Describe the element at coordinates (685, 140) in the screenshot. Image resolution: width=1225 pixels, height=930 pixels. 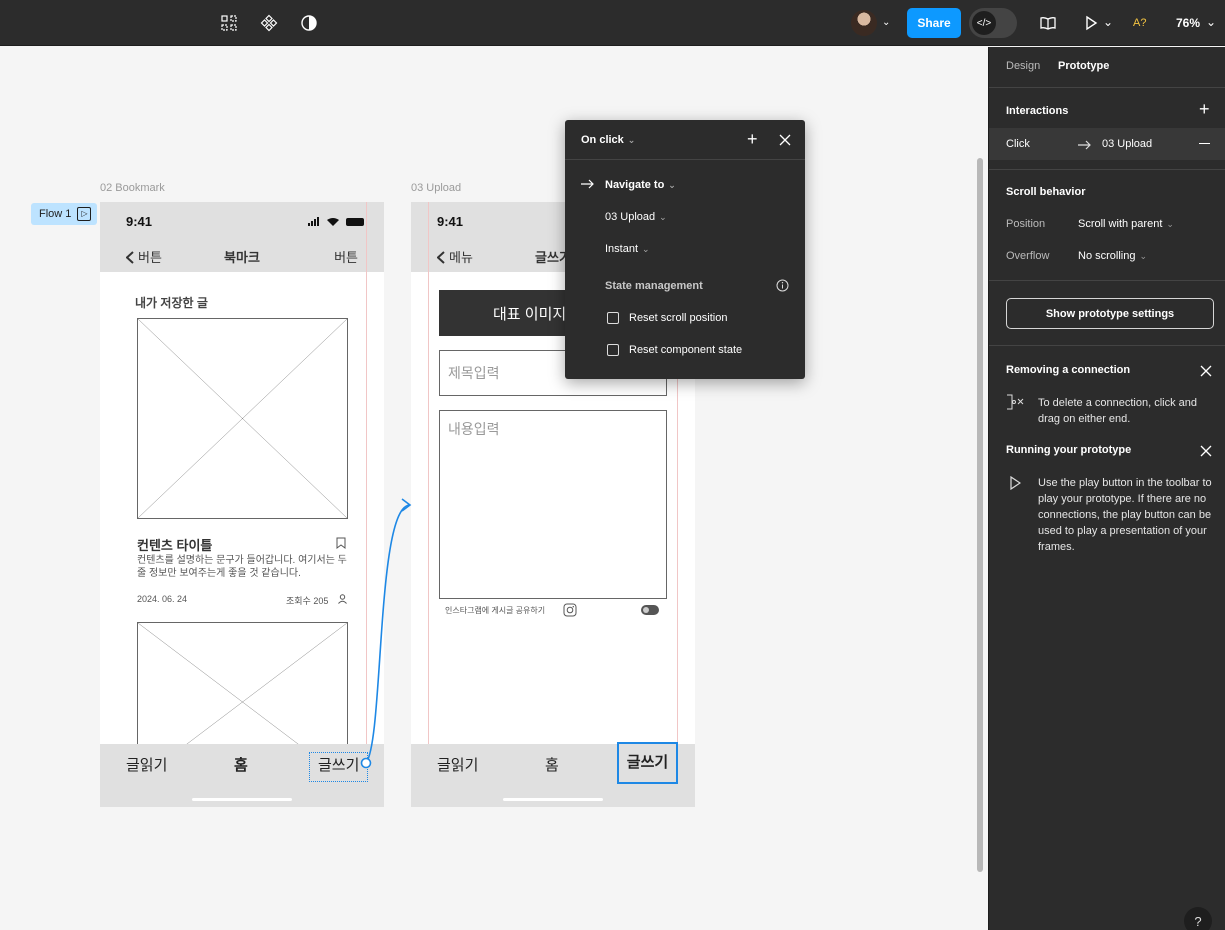
I see `popover-header: On click ⌄ +` at that location.